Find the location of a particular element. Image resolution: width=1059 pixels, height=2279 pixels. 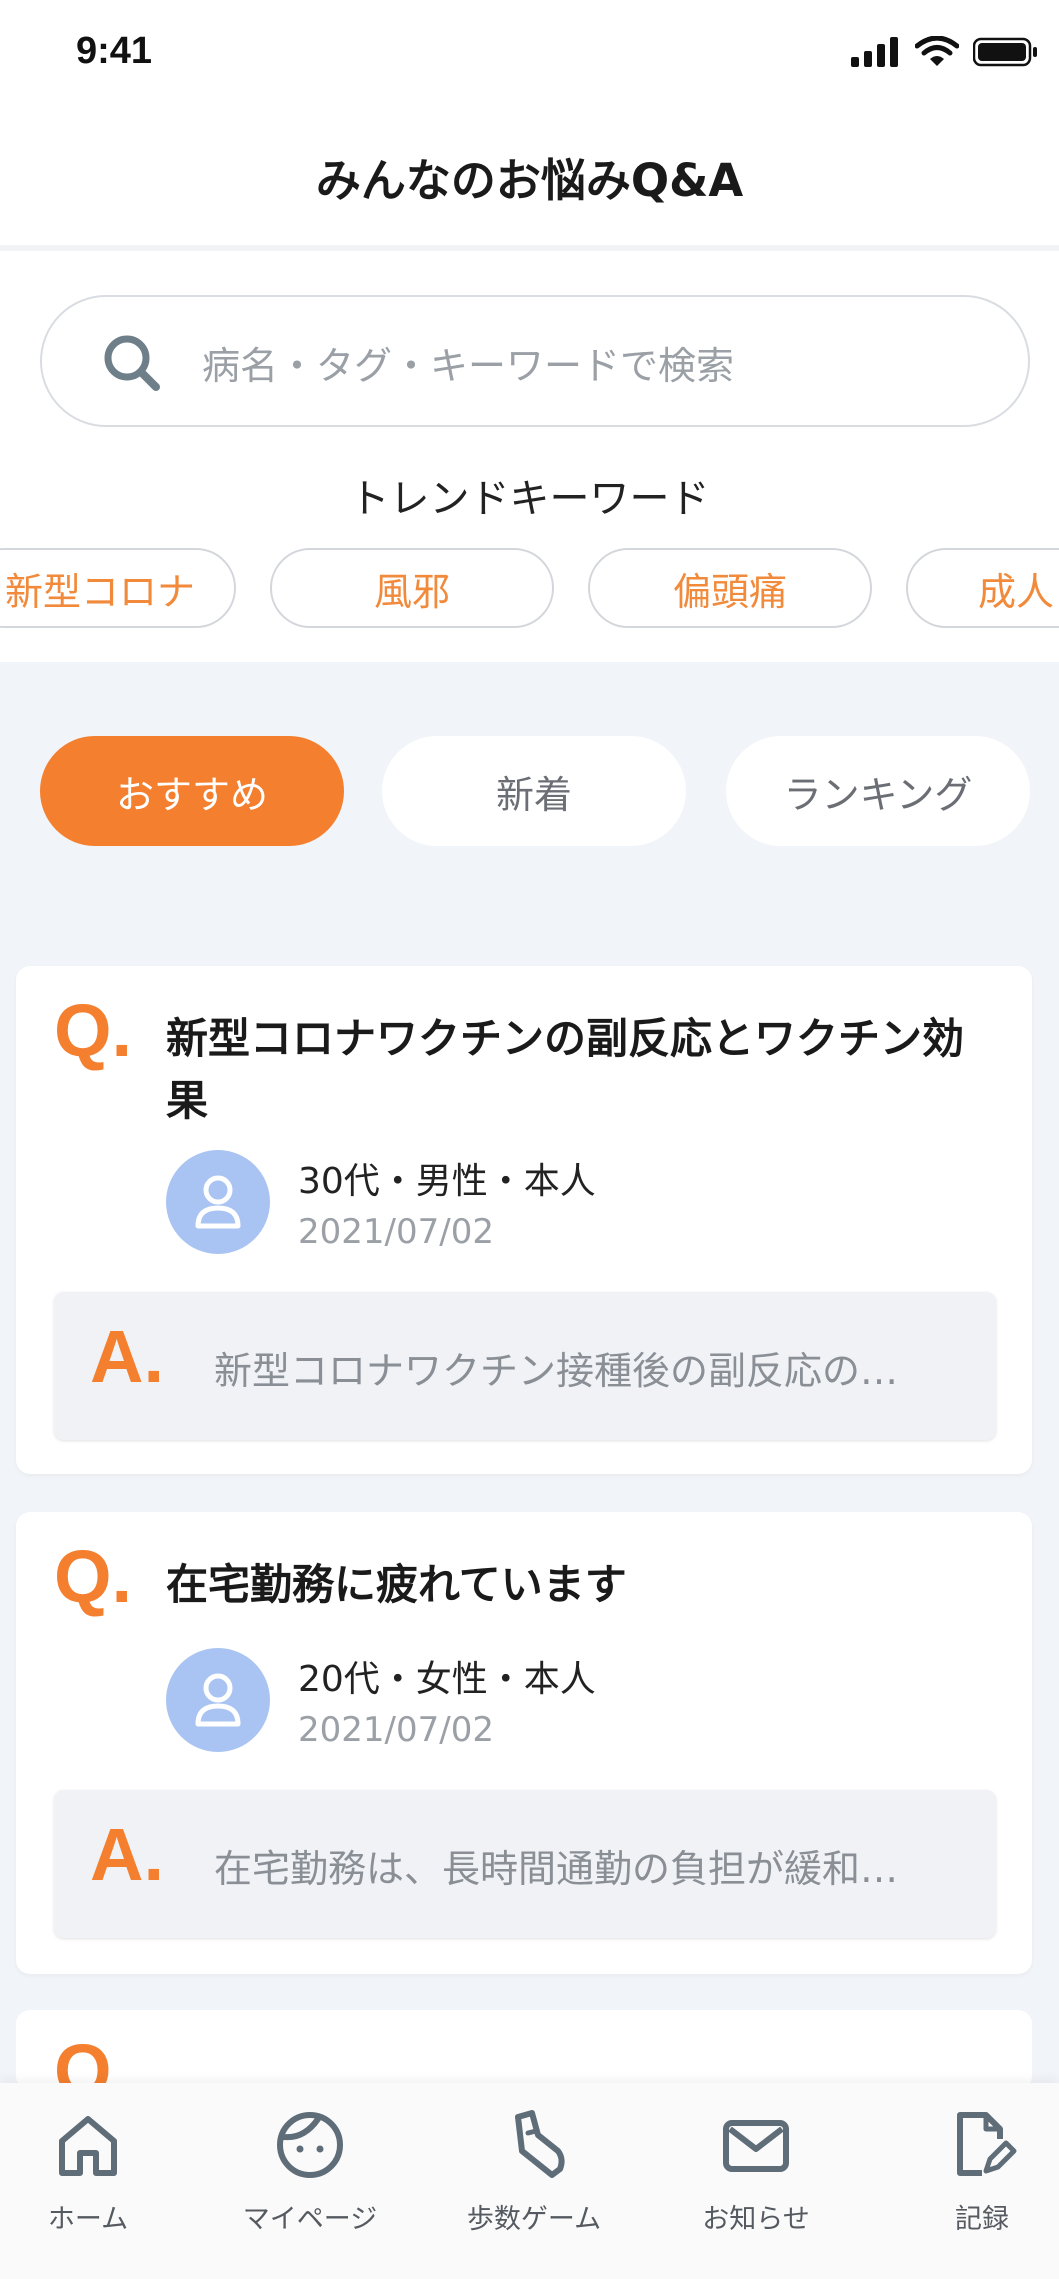

nav-label: 歩数ゲーム is located at coordinates (534, 2219).